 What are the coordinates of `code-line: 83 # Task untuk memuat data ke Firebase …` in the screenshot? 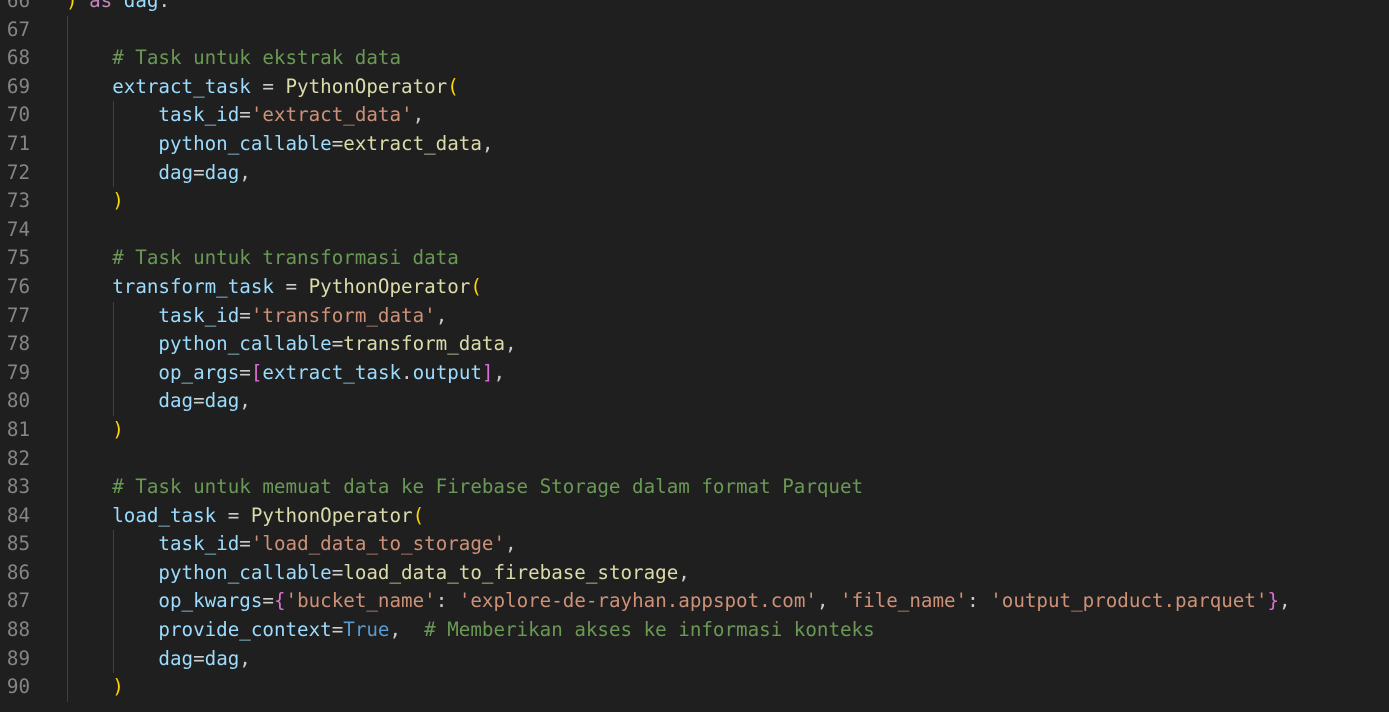 It's located at (694, 487).